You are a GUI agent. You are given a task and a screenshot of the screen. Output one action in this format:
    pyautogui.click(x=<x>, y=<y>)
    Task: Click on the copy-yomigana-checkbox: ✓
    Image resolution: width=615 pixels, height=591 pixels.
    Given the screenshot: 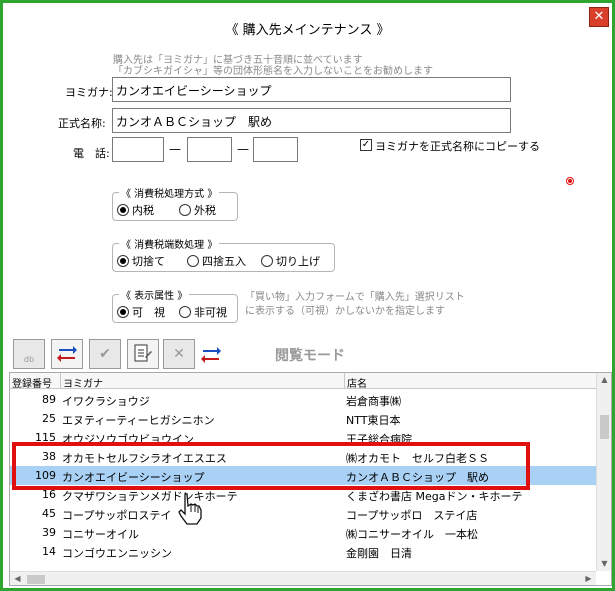 What is the action you would take?
    pyautogui.click(x=366, y=145)
    